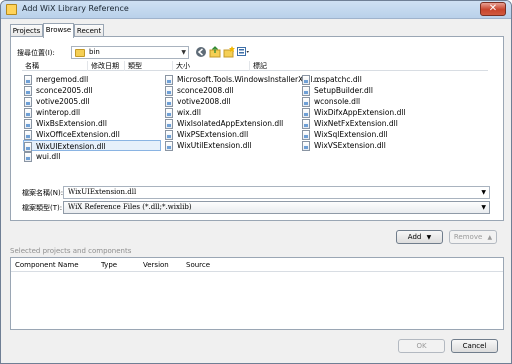 This screenshot has height=364, width=512. I want to click on file-list-header: 名稱 修改日期 類型 大小 標記, so click(255, 66).